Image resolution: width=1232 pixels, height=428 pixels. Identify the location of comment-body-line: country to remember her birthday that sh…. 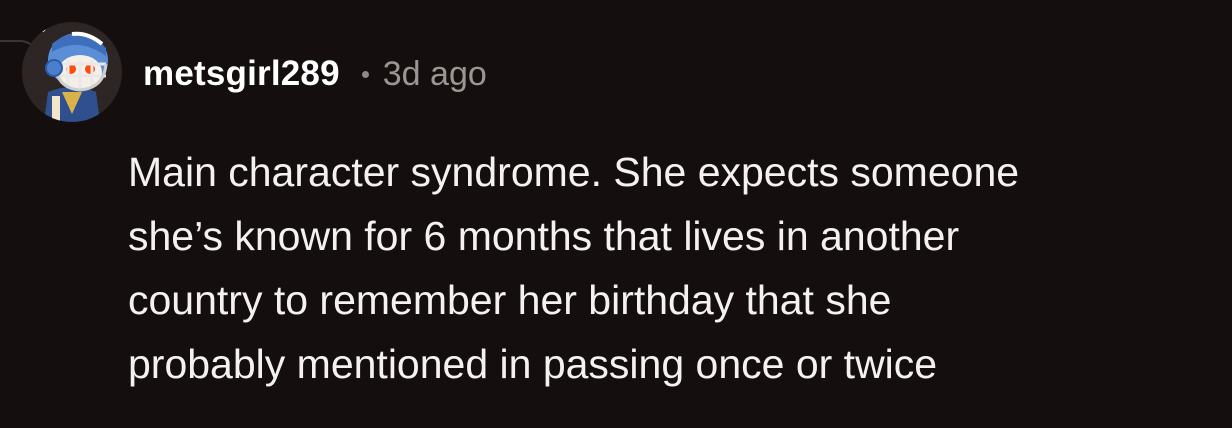
(510, 300).